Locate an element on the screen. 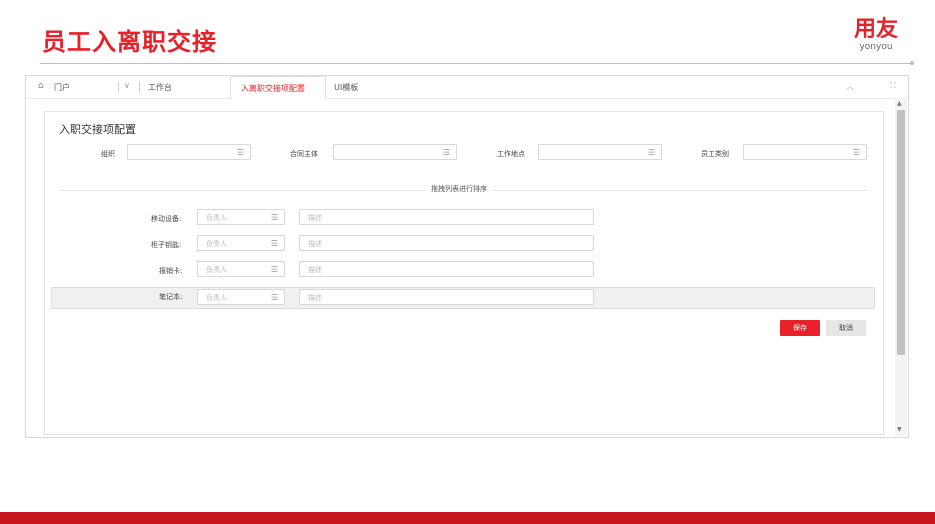 Image resolution: width=935 pixels, height=524 pixels. chevron-down-icon: ∨ is located at coordinates (127, 85).